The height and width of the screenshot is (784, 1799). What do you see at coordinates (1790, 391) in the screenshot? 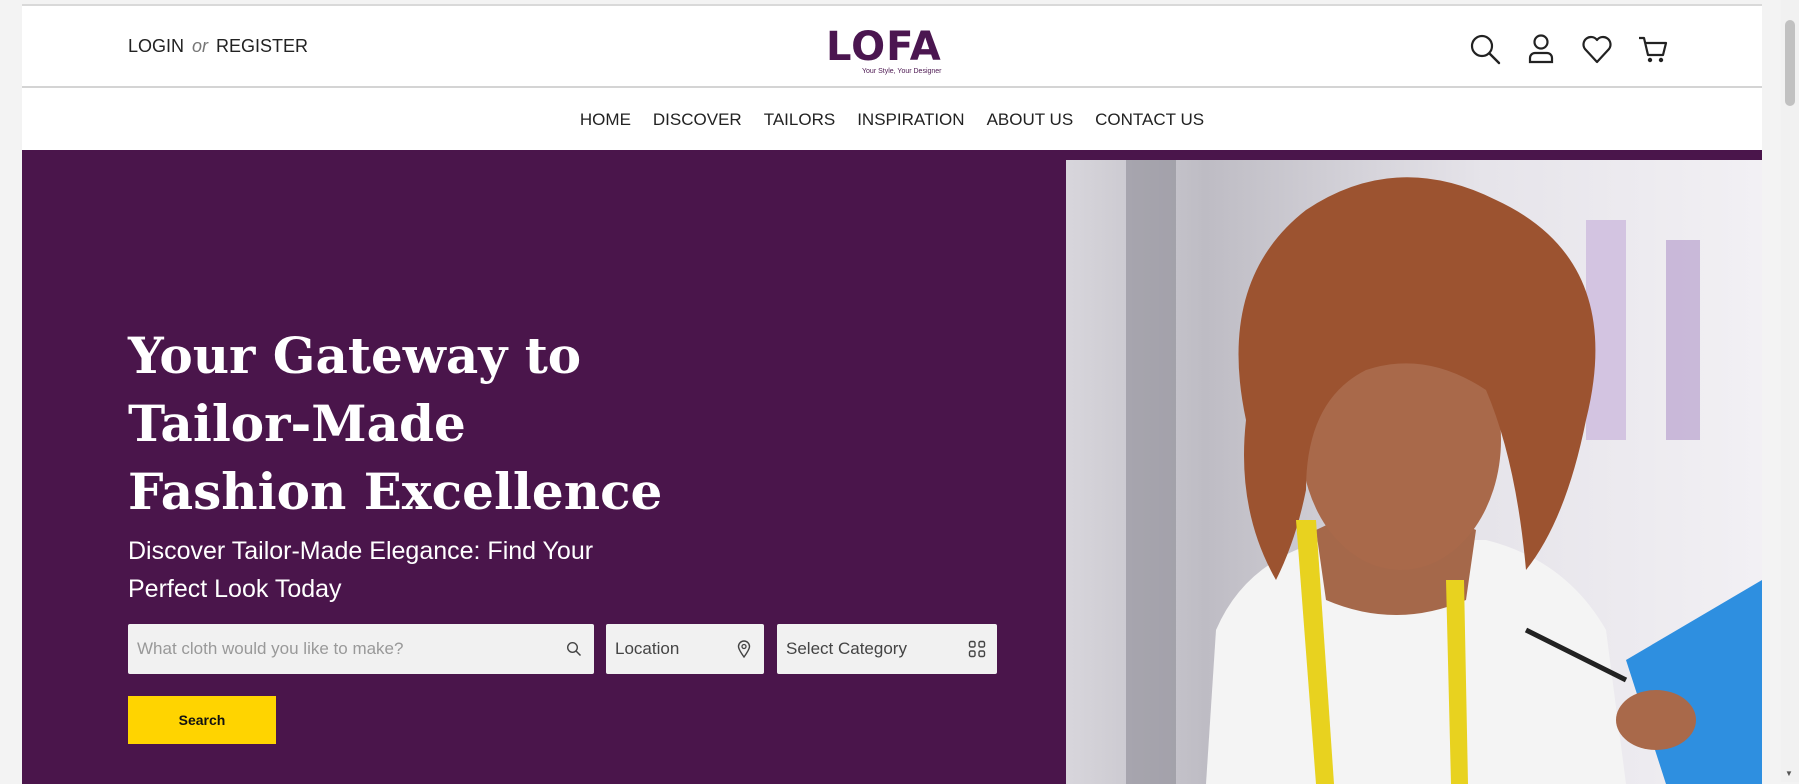
I see `scrollbar: ▼` at bounding box center [1790, 391].